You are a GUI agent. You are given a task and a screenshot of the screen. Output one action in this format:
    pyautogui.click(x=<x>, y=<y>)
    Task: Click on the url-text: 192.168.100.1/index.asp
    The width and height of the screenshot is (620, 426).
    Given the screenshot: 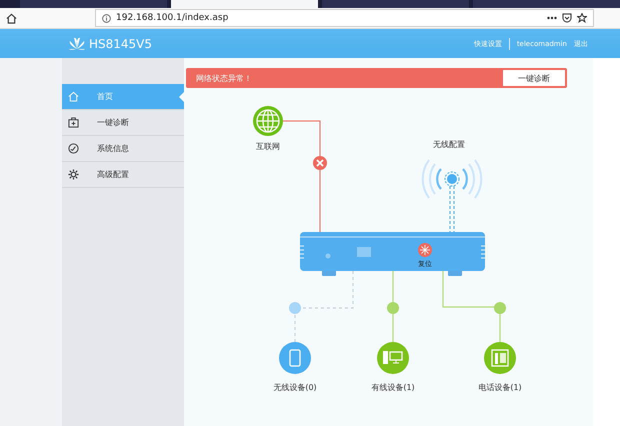 What is the action you would take?
    pyautogui.click(x=173, y=18)
    